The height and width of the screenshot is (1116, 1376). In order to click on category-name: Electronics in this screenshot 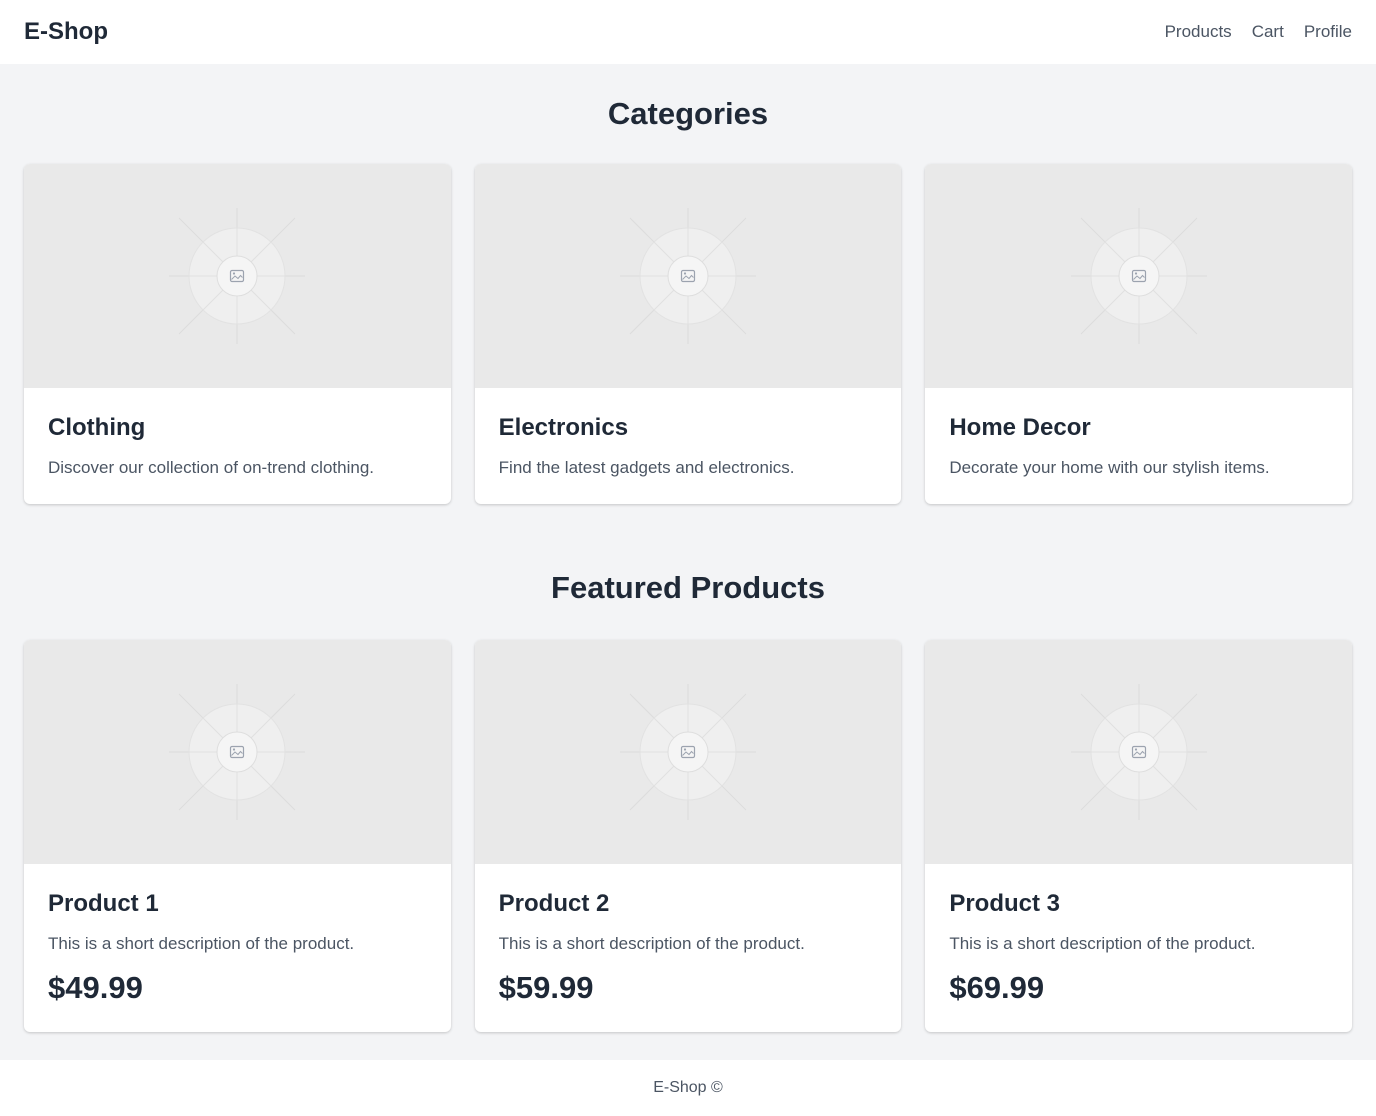, I will do `click(563, 427)`.